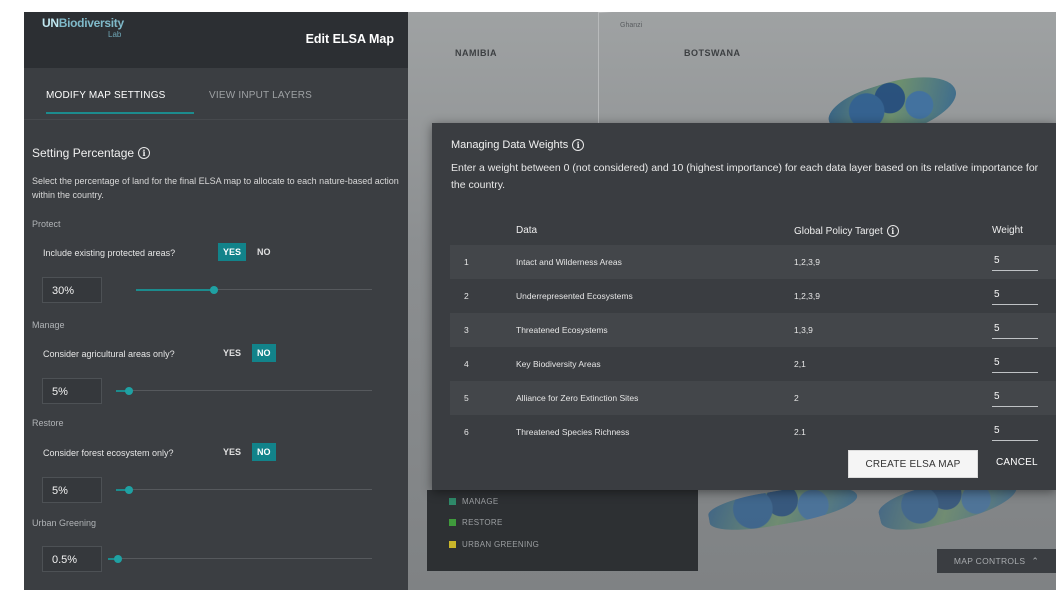  What do you see at coordinates (800, 364) in the screenshot?
I see `row-policy-target: 2,1` at bounding box center [800, 364].